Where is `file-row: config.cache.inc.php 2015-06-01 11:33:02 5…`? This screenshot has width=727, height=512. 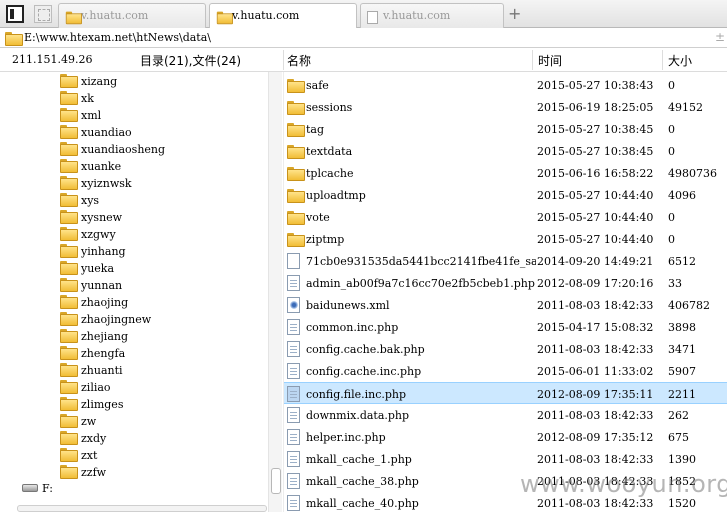
file-row: config.cache.inc.php 2015-06-01 11:33:02 5… is located at coordinates (505, 371).